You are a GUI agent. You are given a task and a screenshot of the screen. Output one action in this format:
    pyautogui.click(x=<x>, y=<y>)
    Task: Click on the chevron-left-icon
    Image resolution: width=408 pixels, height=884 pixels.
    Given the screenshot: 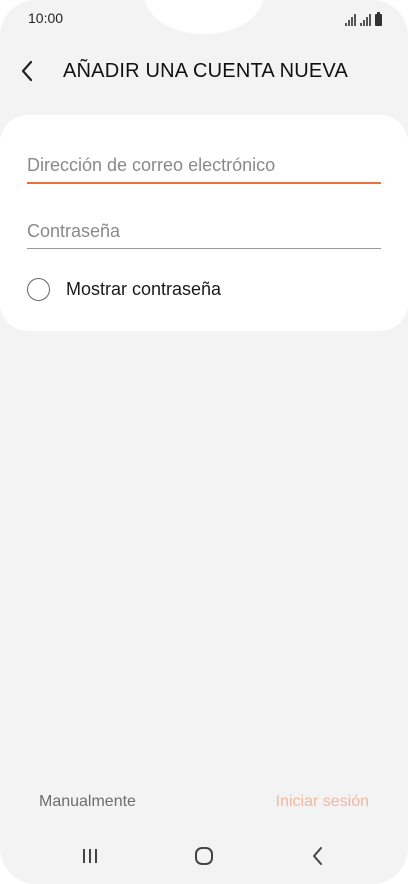 What is the action you would take?
    pyautogui.click(x=27, y=71)
    